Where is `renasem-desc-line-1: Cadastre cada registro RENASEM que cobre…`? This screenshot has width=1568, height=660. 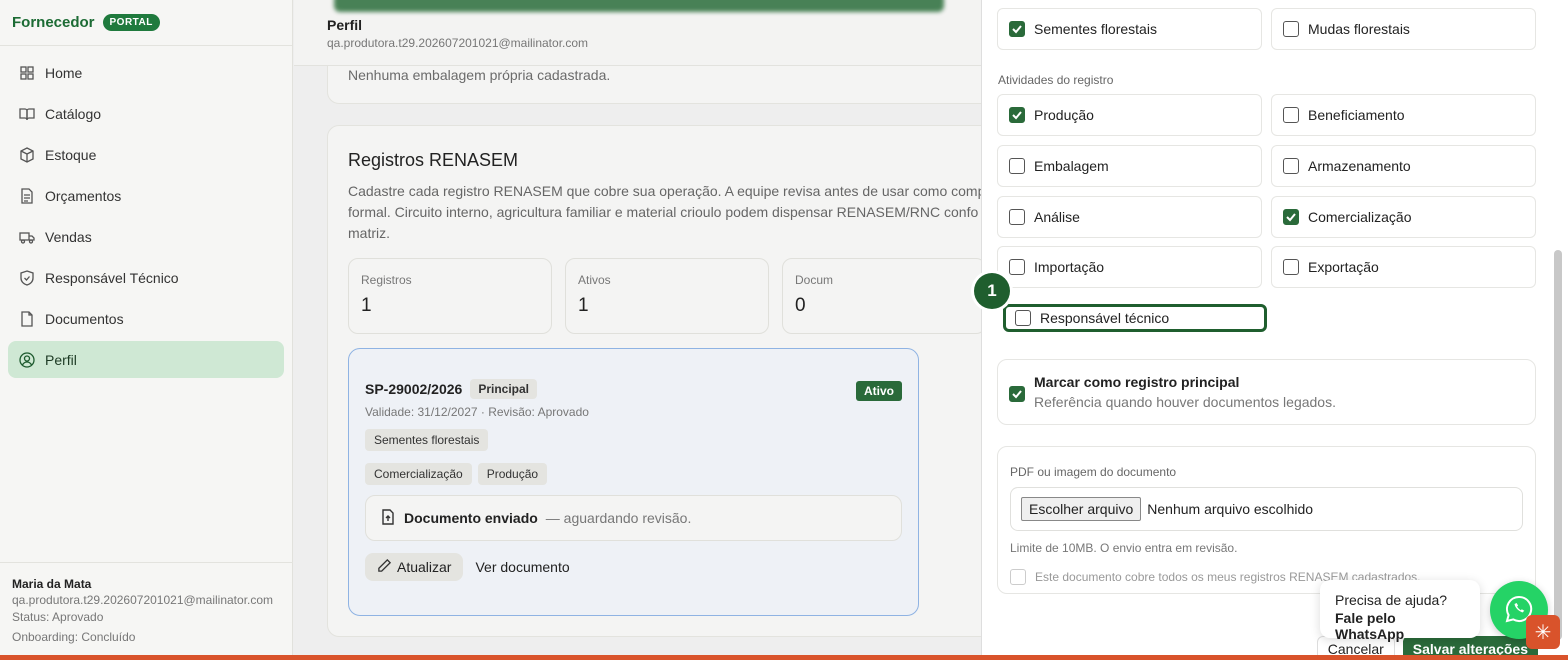 renasem-desc-line-1: Cadastre cada registro RENASEM que cobre… is located at coordinates (666, 191).